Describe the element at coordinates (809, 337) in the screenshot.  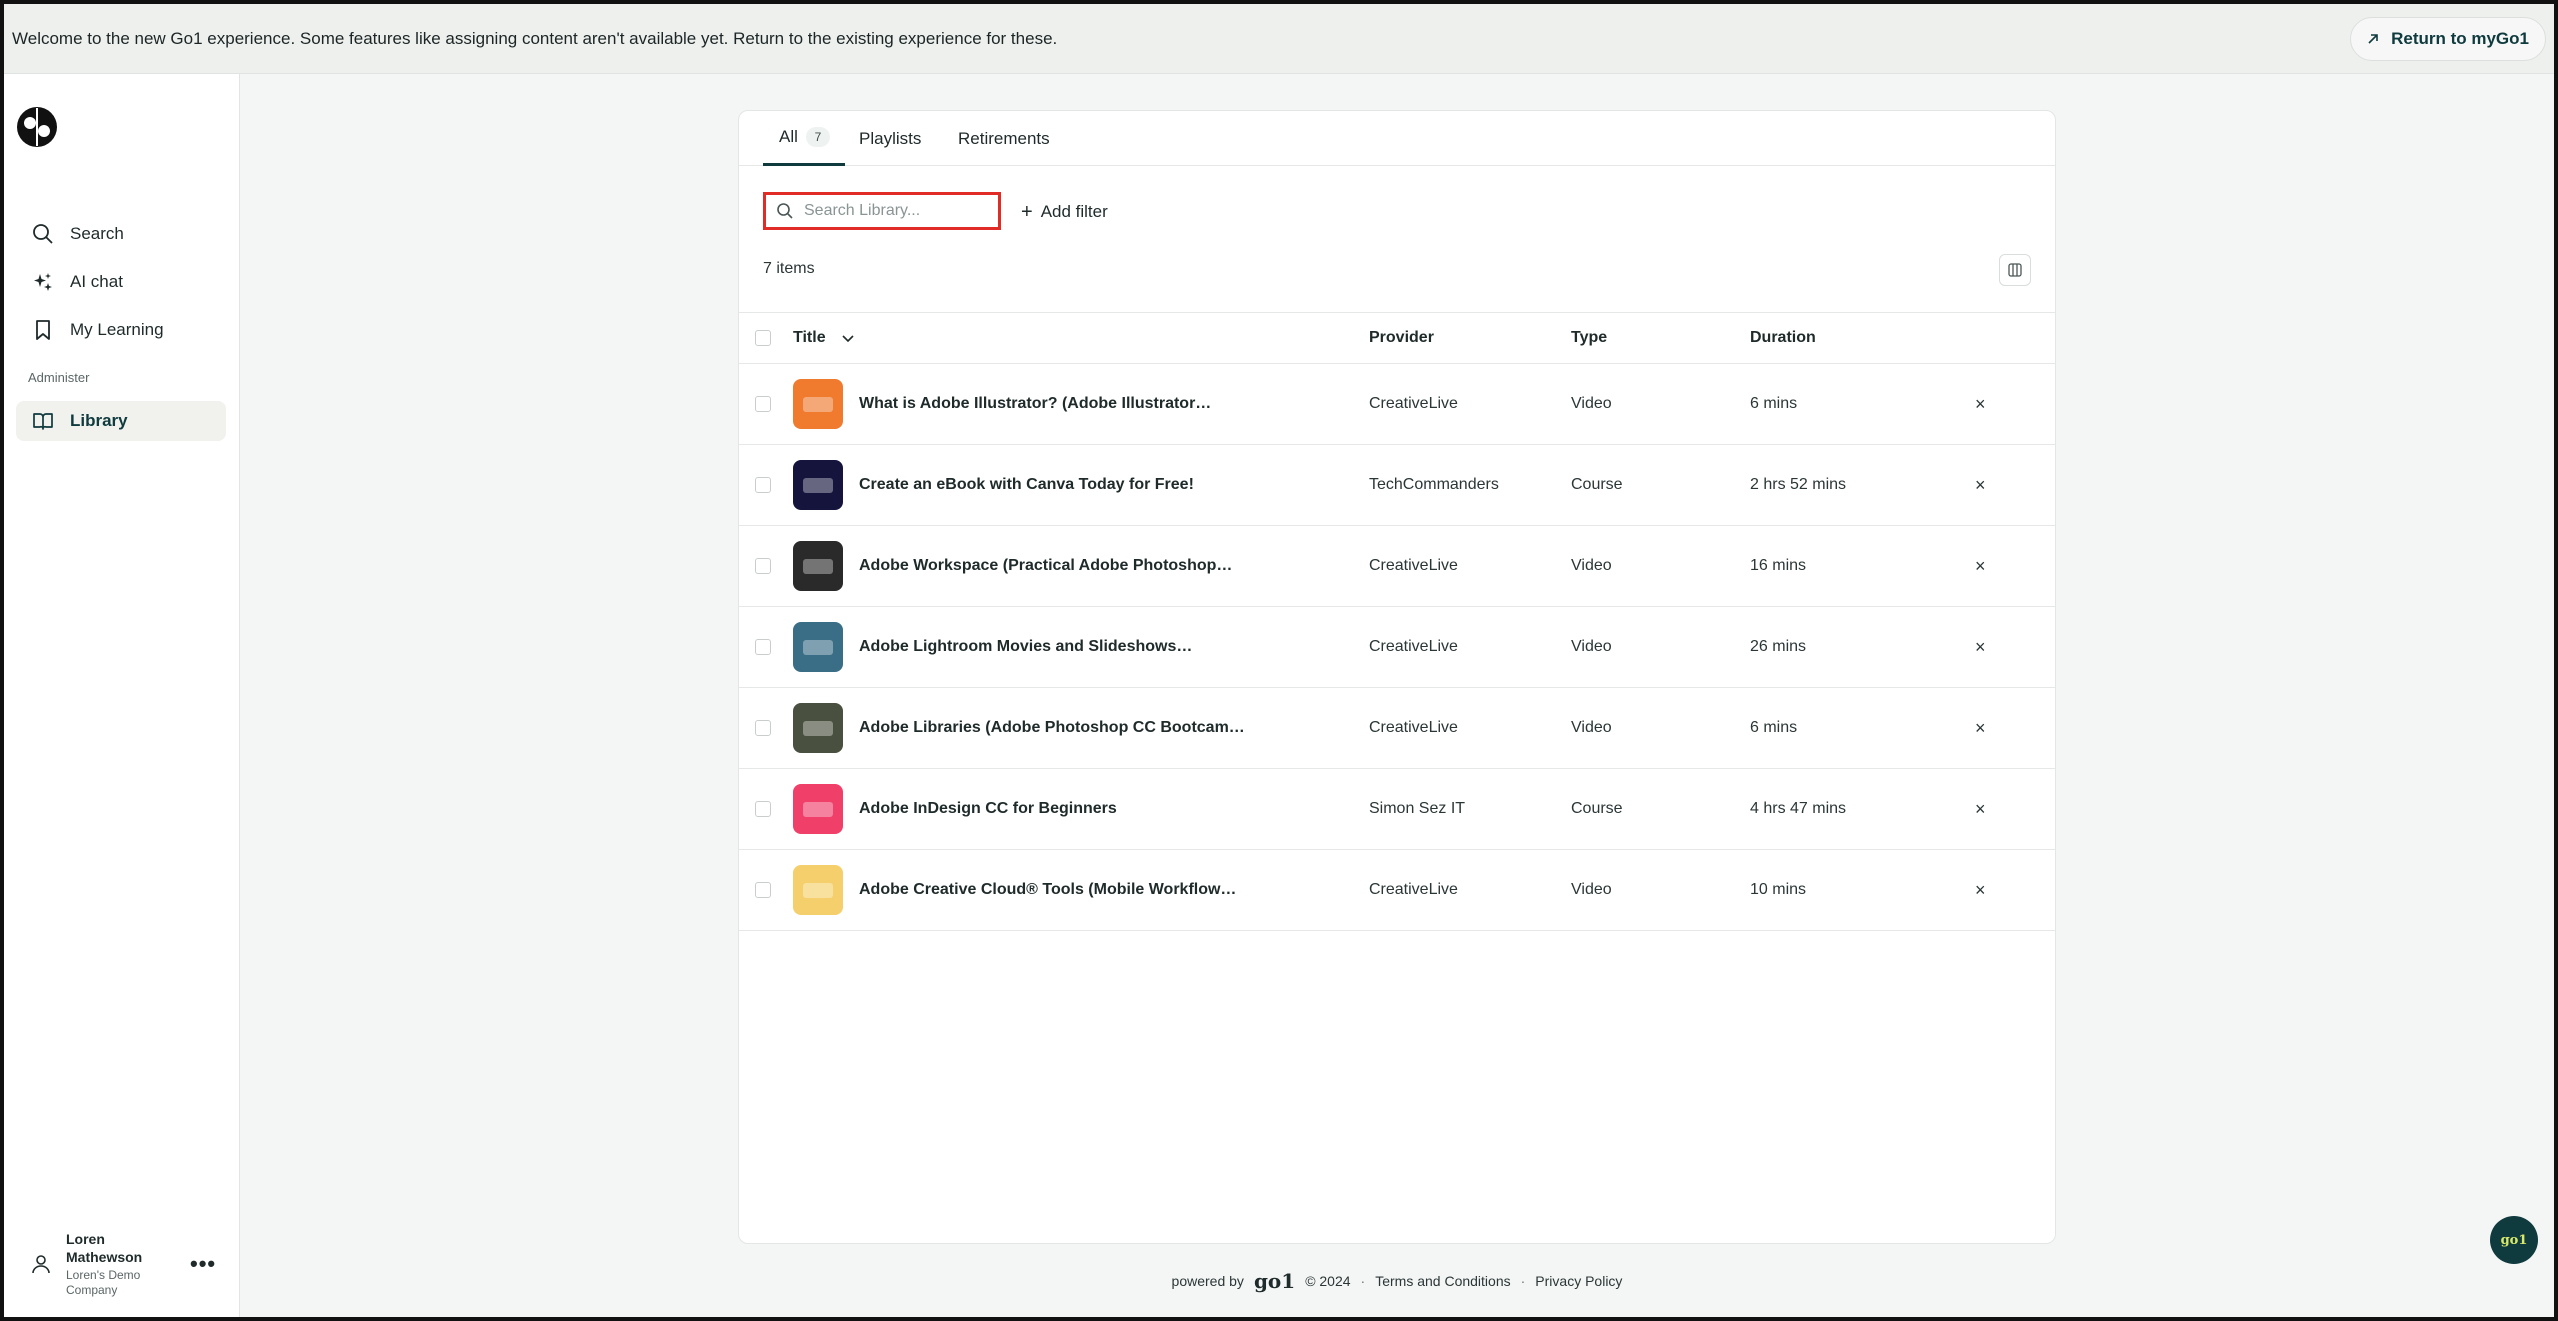
I see `header-label: Title` at that location.